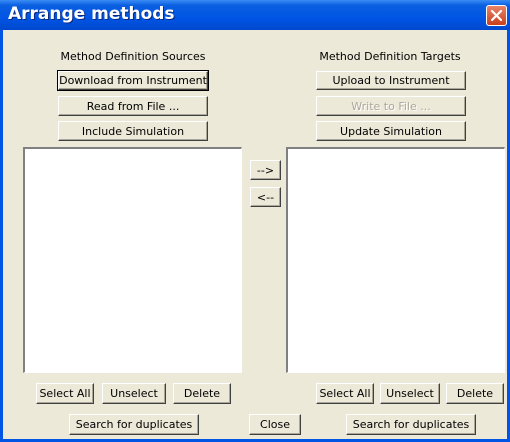 The image size is (510, 442). What do you see at coordinates (91, 14) in the screenshot?
I see `dialog-title: Arrange methods` at bounding box center [91, 14].